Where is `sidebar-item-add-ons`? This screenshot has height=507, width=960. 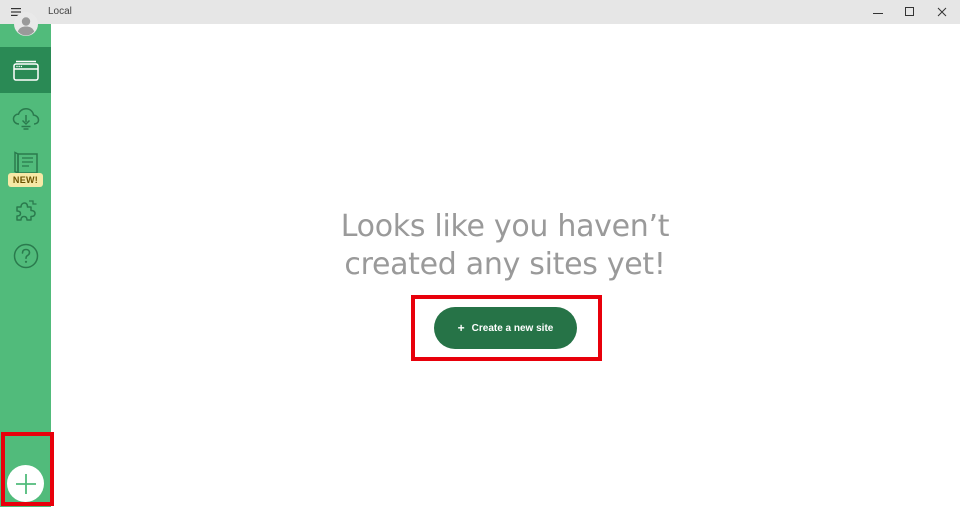 sidebar-item-add-ons is located at coordinates (25, 210).